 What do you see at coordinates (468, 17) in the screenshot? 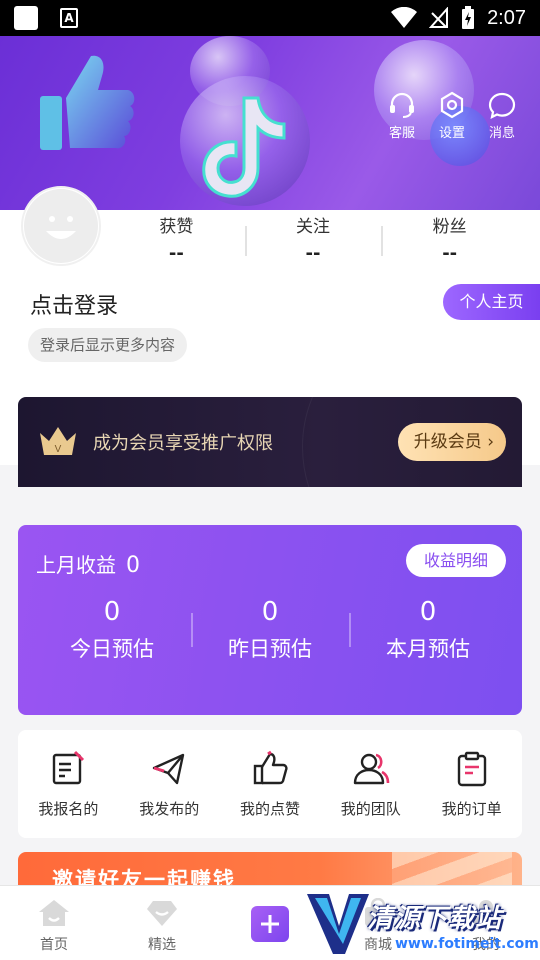
I see `battery-charging-icon` at bounding box center [468, 17].